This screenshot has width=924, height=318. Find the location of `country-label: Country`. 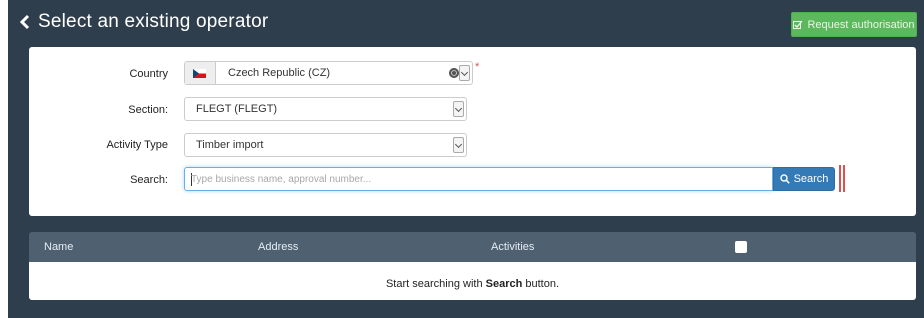

country-label: Country is located at coordinates (148, 74).